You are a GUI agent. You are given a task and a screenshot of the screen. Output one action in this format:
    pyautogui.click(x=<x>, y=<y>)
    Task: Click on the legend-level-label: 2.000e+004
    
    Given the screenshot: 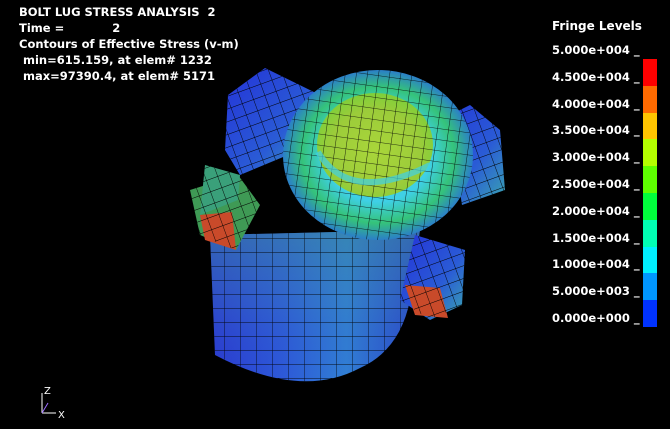 What is the action you would take?
    pyautogui.click(x=591, y=210)
    